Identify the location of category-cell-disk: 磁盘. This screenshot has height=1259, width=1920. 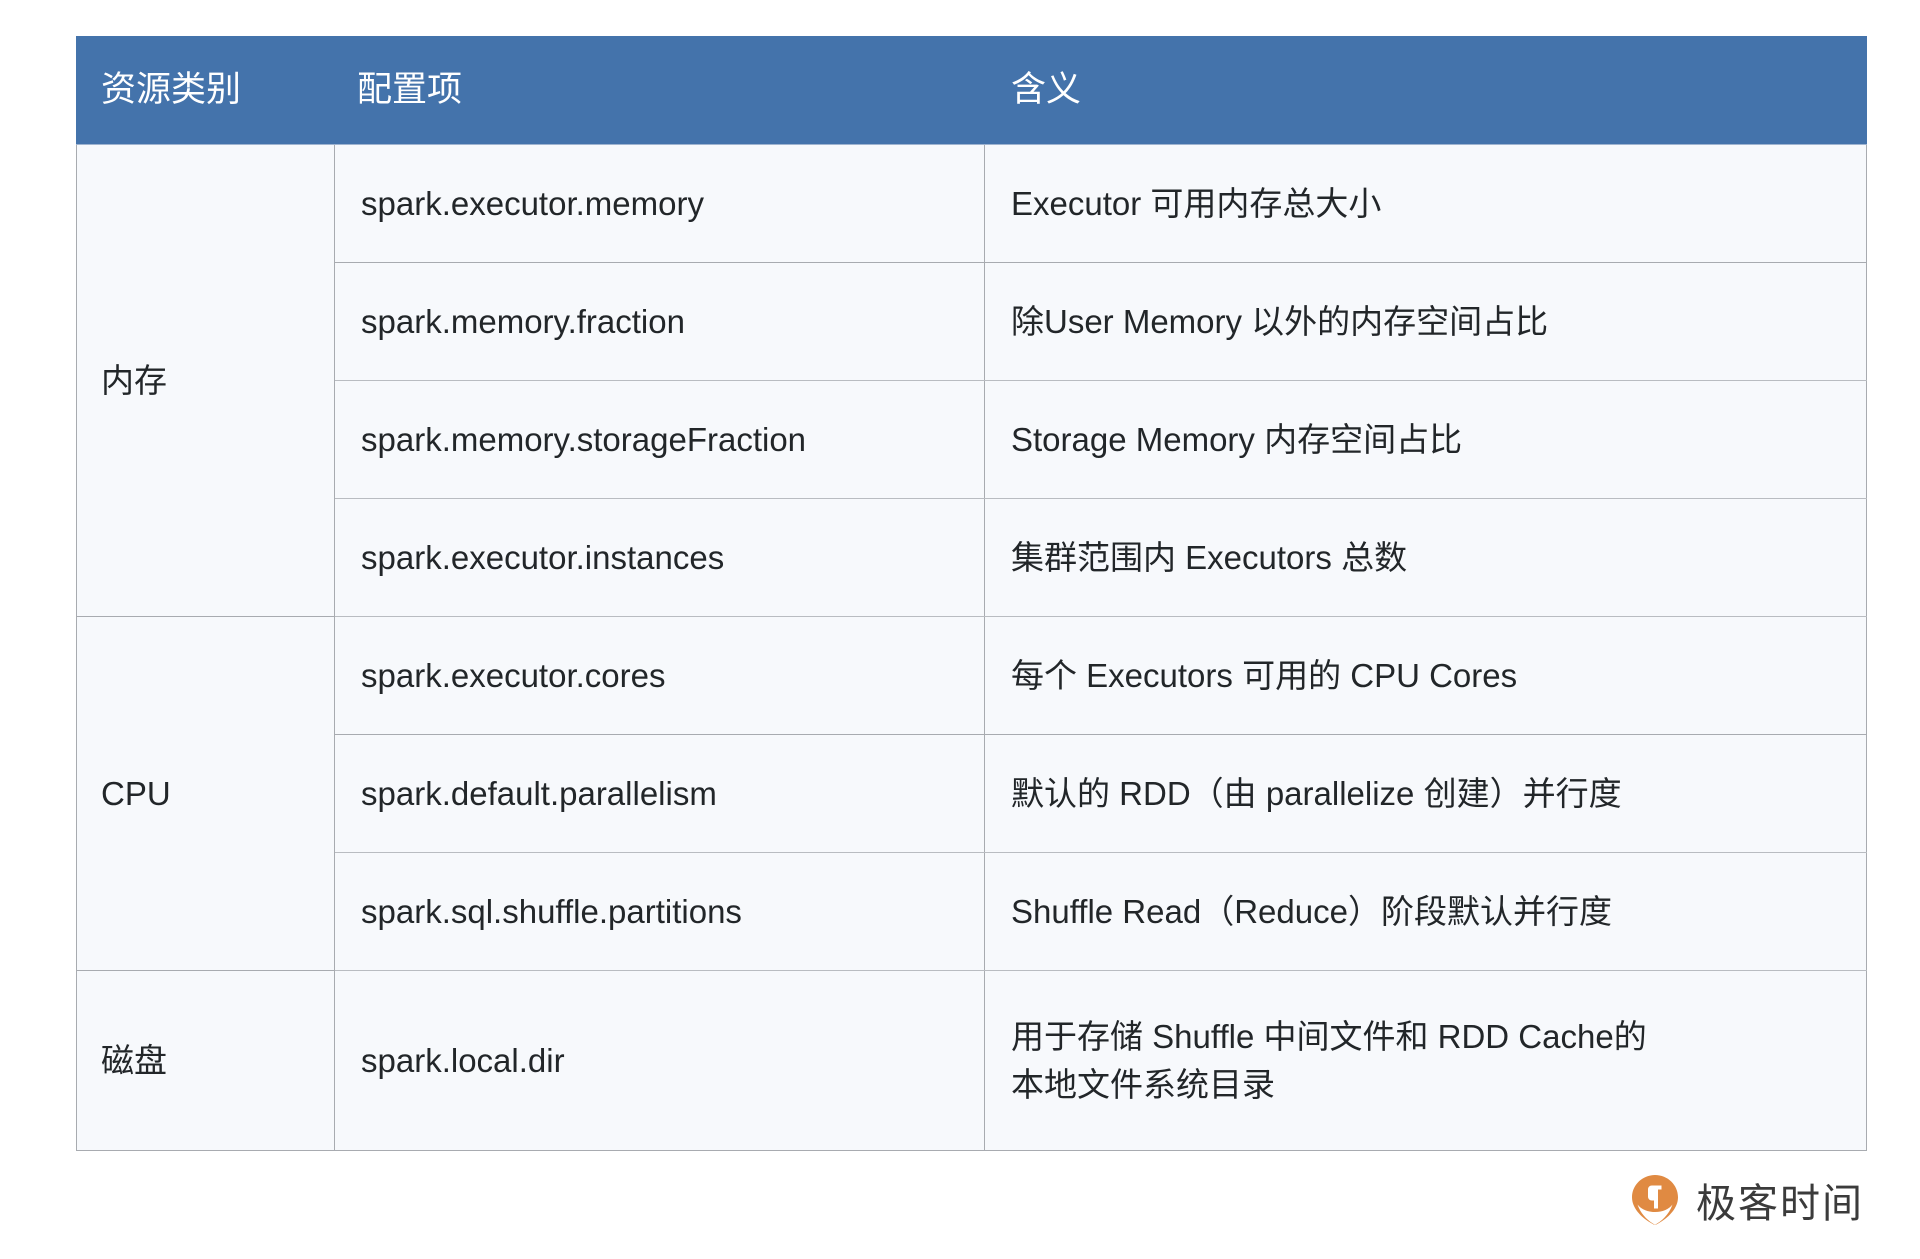
(205, 1060).